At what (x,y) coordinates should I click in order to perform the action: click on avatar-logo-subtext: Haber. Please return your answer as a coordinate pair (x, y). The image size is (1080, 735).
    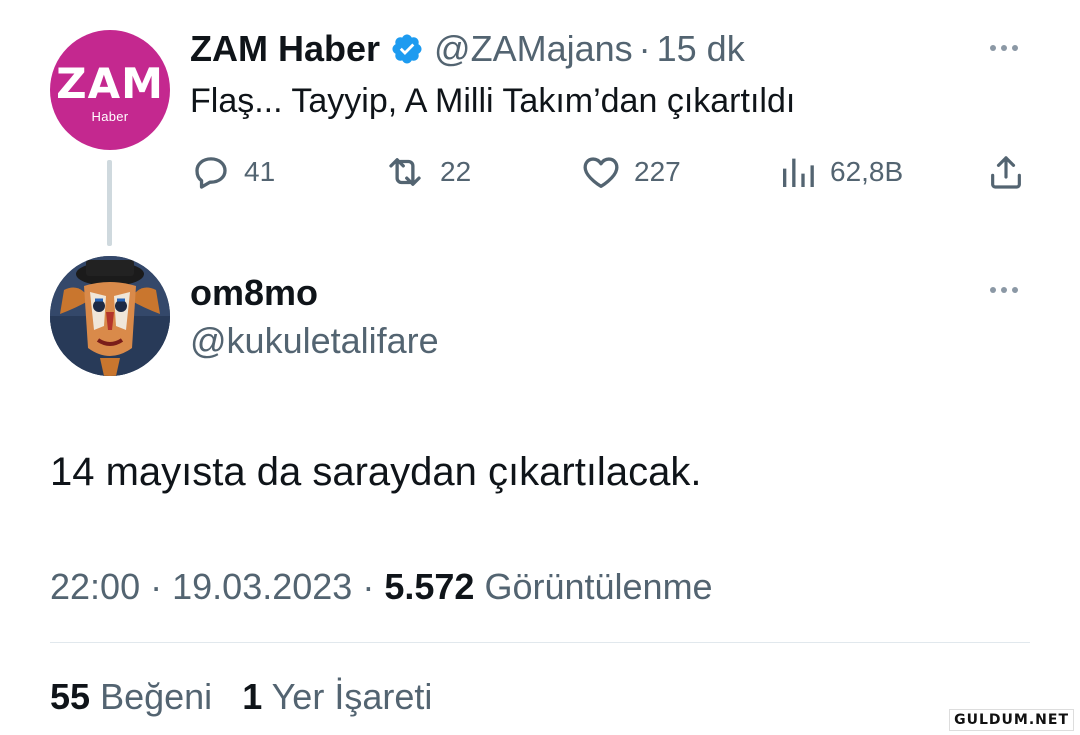
    Looking at the image, I should click on (110, 116).